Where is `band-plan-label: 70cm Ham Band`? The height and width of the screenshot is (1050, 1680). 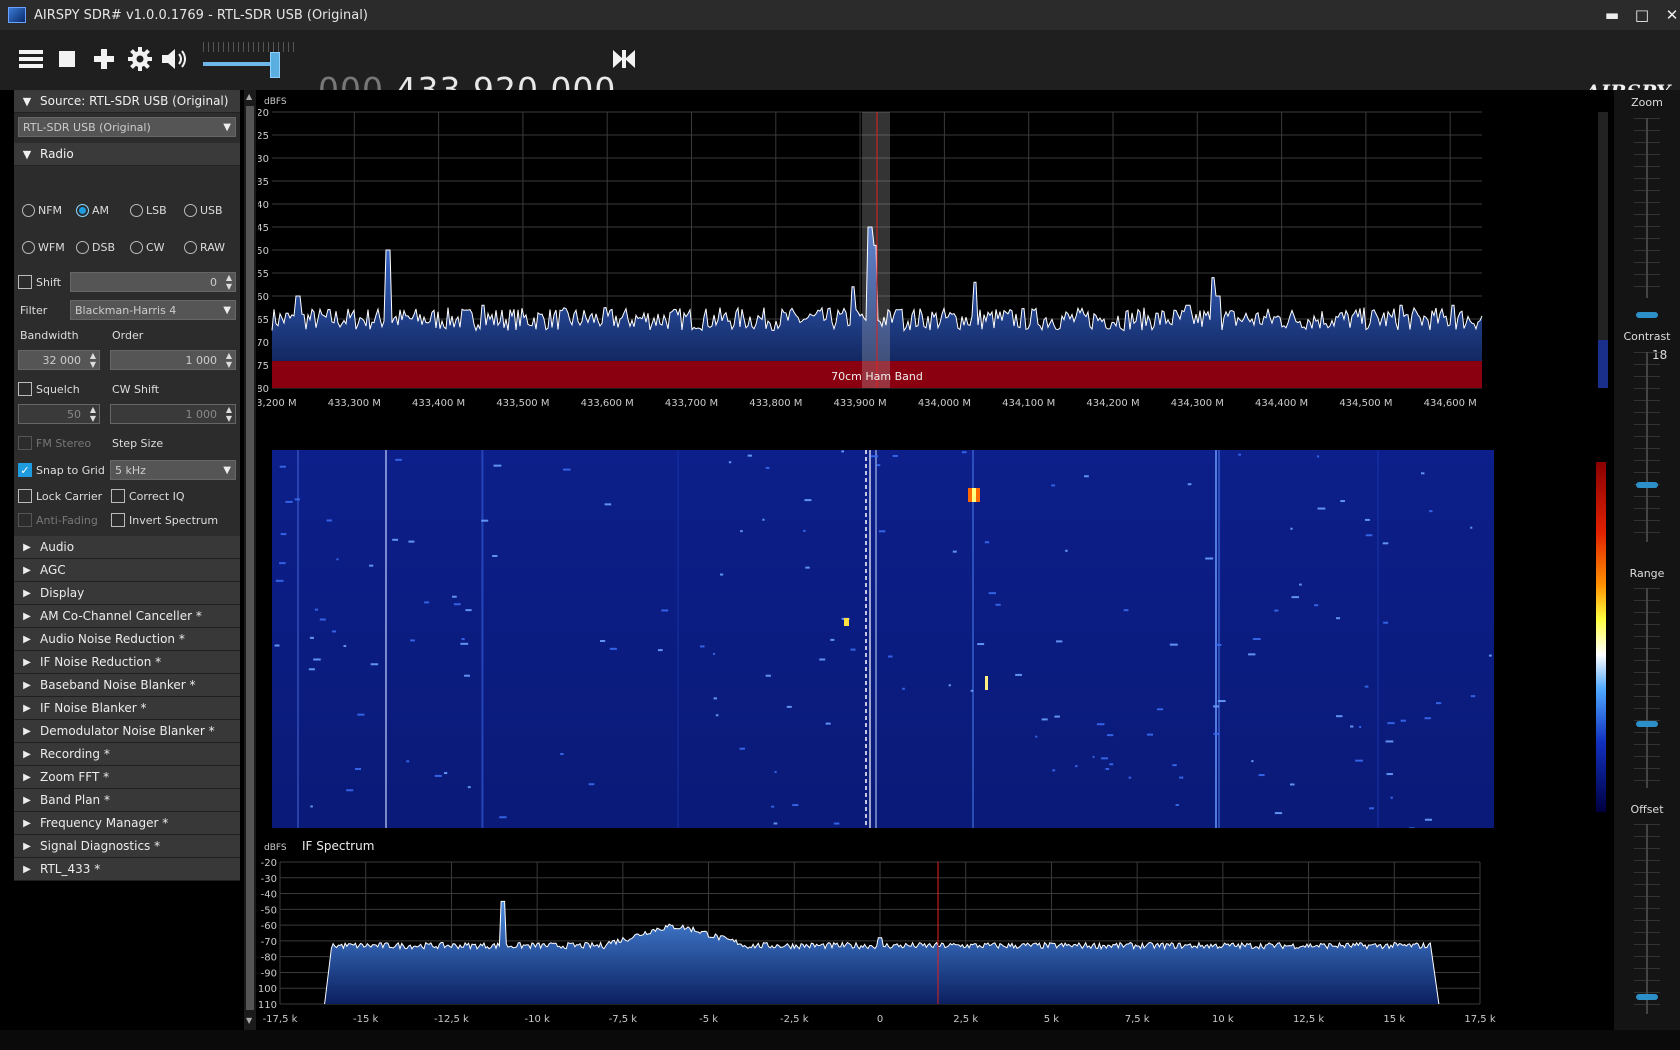
band-plan-label: 70cm Ham Band is located at coordinates (877, 376).